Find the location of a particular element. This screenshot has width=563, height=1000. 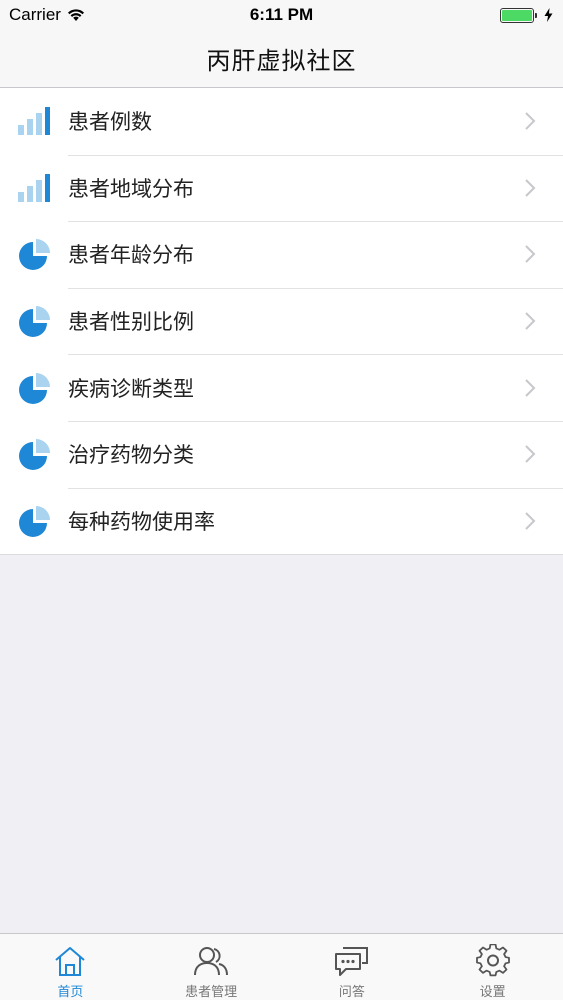

tab-label: 首页 is located at coordinates (70, 992).